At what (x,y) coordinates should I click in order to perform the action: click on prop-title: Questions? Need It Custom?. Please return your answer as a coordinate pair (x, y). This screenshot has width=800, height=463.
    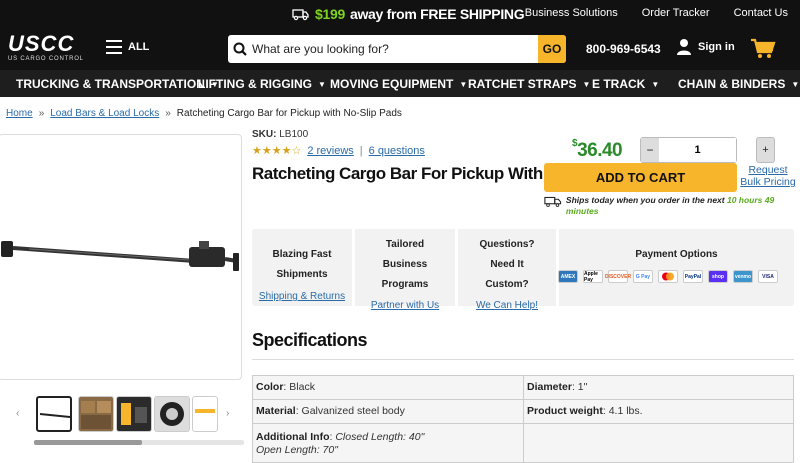
    Looking at the image, I should click on (507, 264).